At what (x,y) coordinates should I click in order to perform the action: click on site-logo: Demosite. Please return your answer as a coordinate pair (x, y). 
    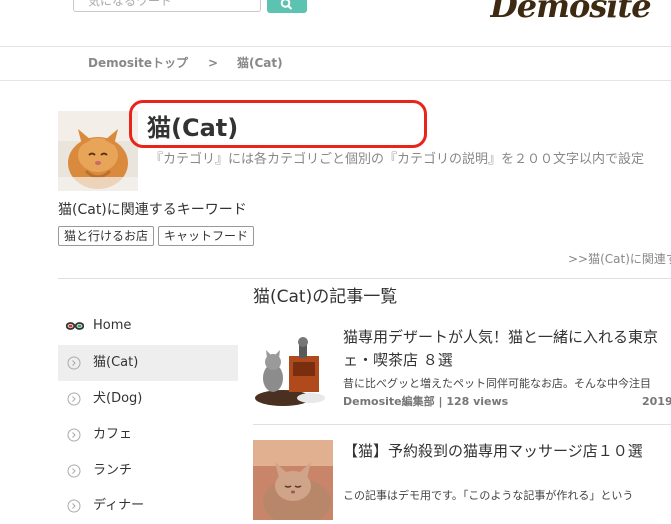
    Looking at the image, I should click on (580, 14).